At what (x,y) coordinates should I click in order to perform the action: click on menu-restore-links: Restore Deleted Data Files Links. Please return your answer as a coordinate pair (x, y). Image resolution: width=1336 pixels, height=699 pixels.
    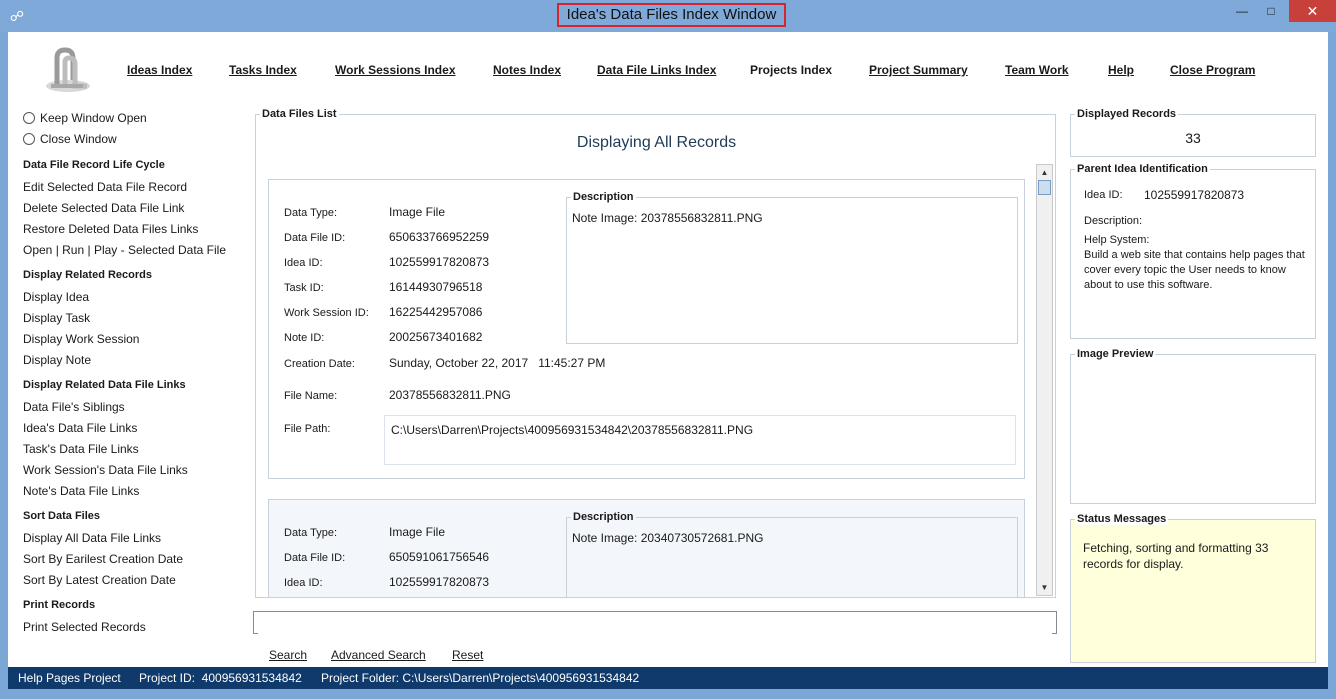
    Looking at the image, I should click on (110, 229).